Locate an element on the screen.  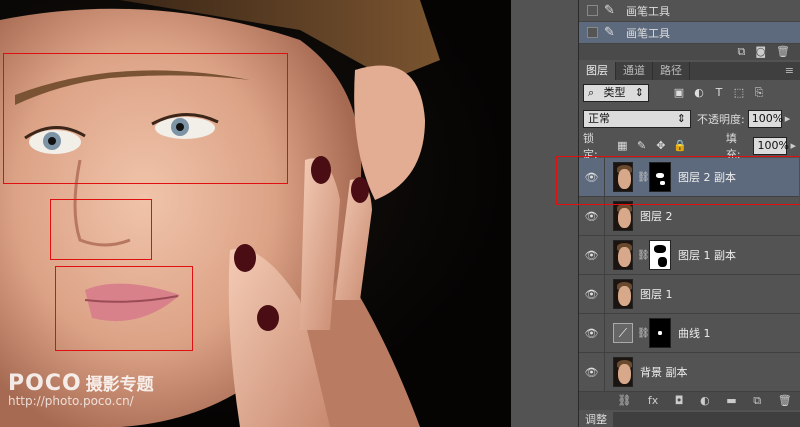
watermark: POCO 摄影专题 http://photo.poco.cn/ is located at coordinates (81, 389).